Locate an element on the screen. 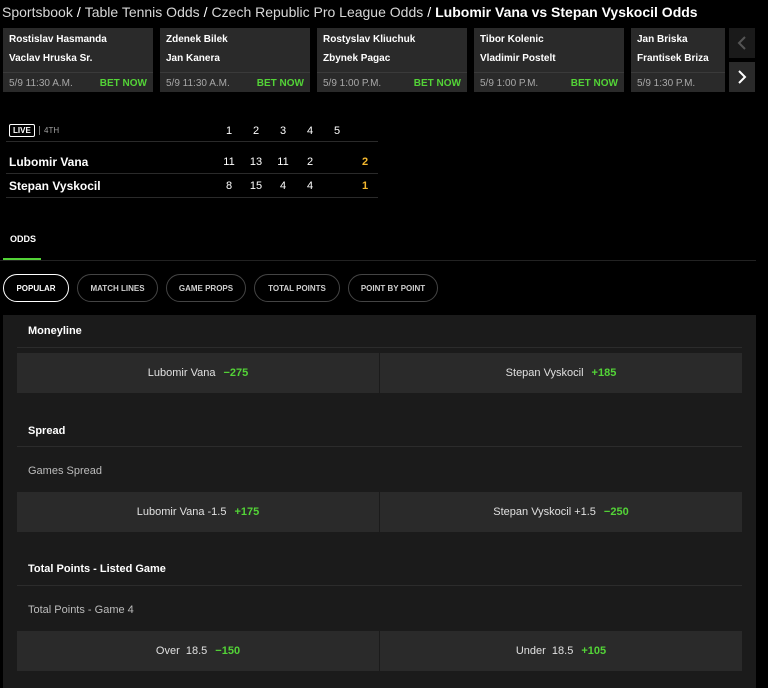 The width and height of the screenshot is (768, 688). odd-price: +105 is located at coordinates (594, 651).